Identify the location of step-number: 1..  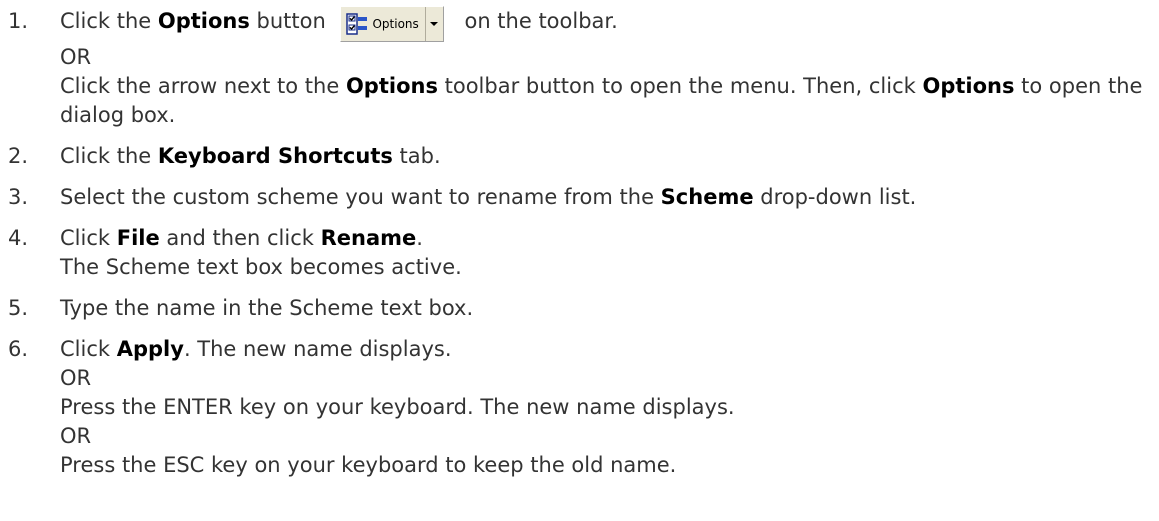
(18, 21).